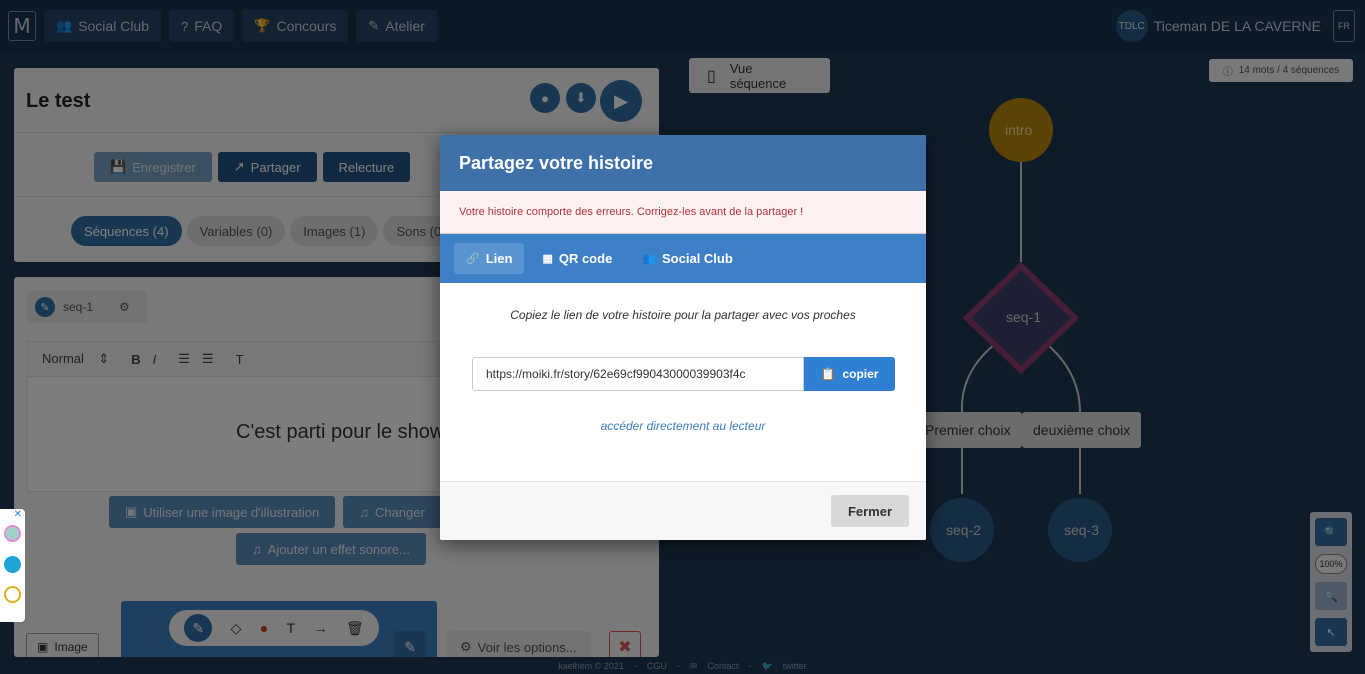  What do you see at coordinates (870, 511) in the screenshot?
I see `close-button: Fermer` at bounding box center [870, 511].